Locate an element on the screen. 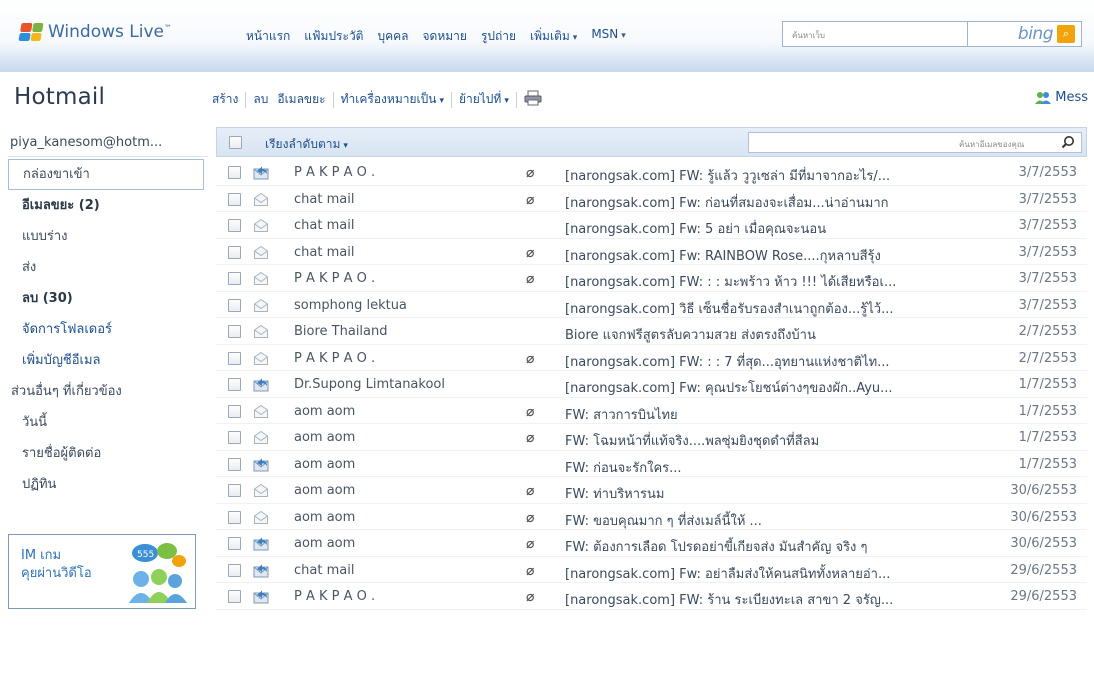 Image resolution: width=1094 pixels, height=683 pixels. chevron-down-icon: ▾ is located at coordinates (441, 101).